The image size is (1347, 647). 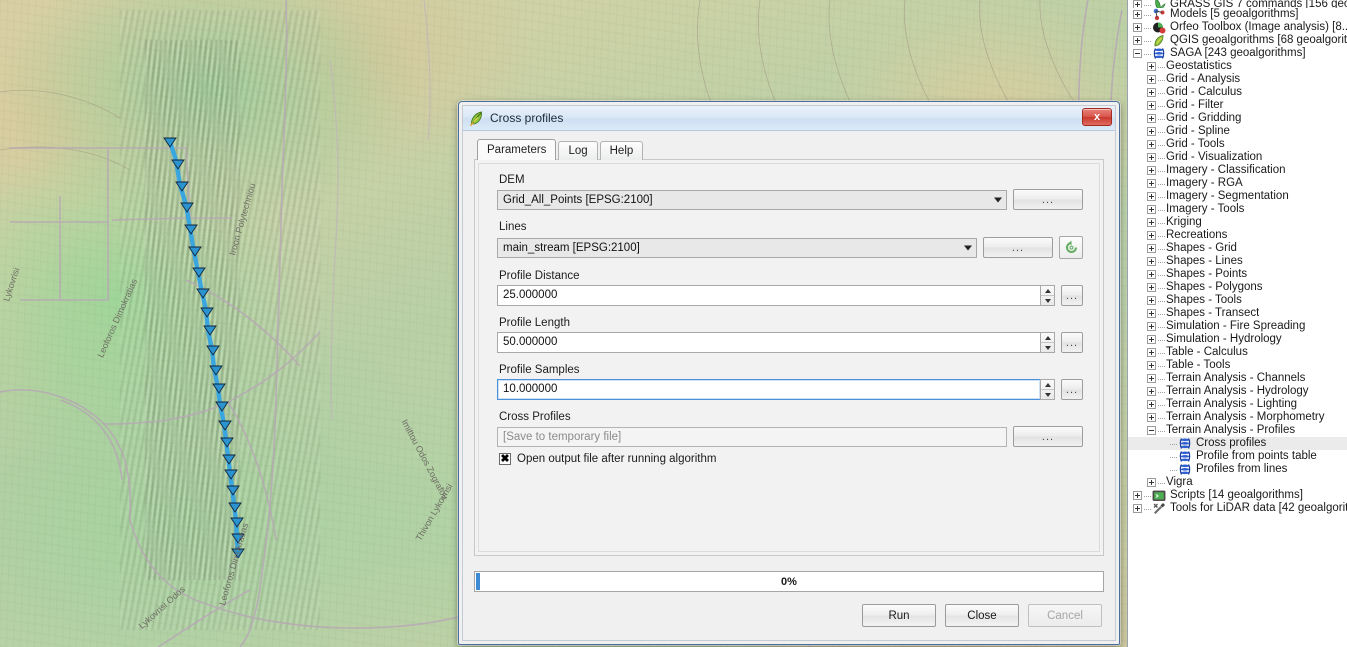 What do you see at coordinates (1237, 183) in the screenshot?
I see `tree-item: Imagery - RGA` at bounding box center [1237, 183].